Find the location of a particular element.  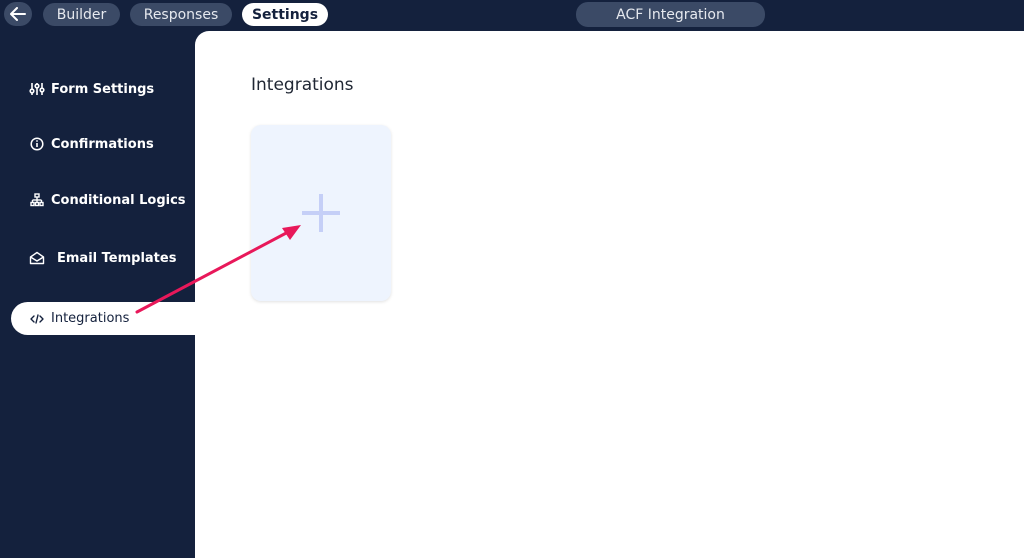

sidebar-item-confirmations: Confirmations is located at coordinates (91, 144).